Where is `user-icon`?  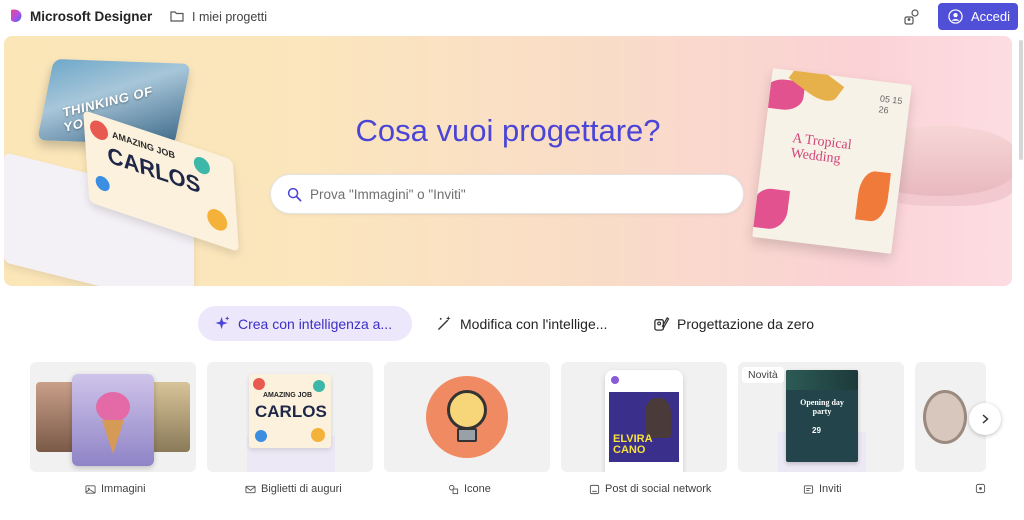
user-icon is located at coordinates (955, 16).